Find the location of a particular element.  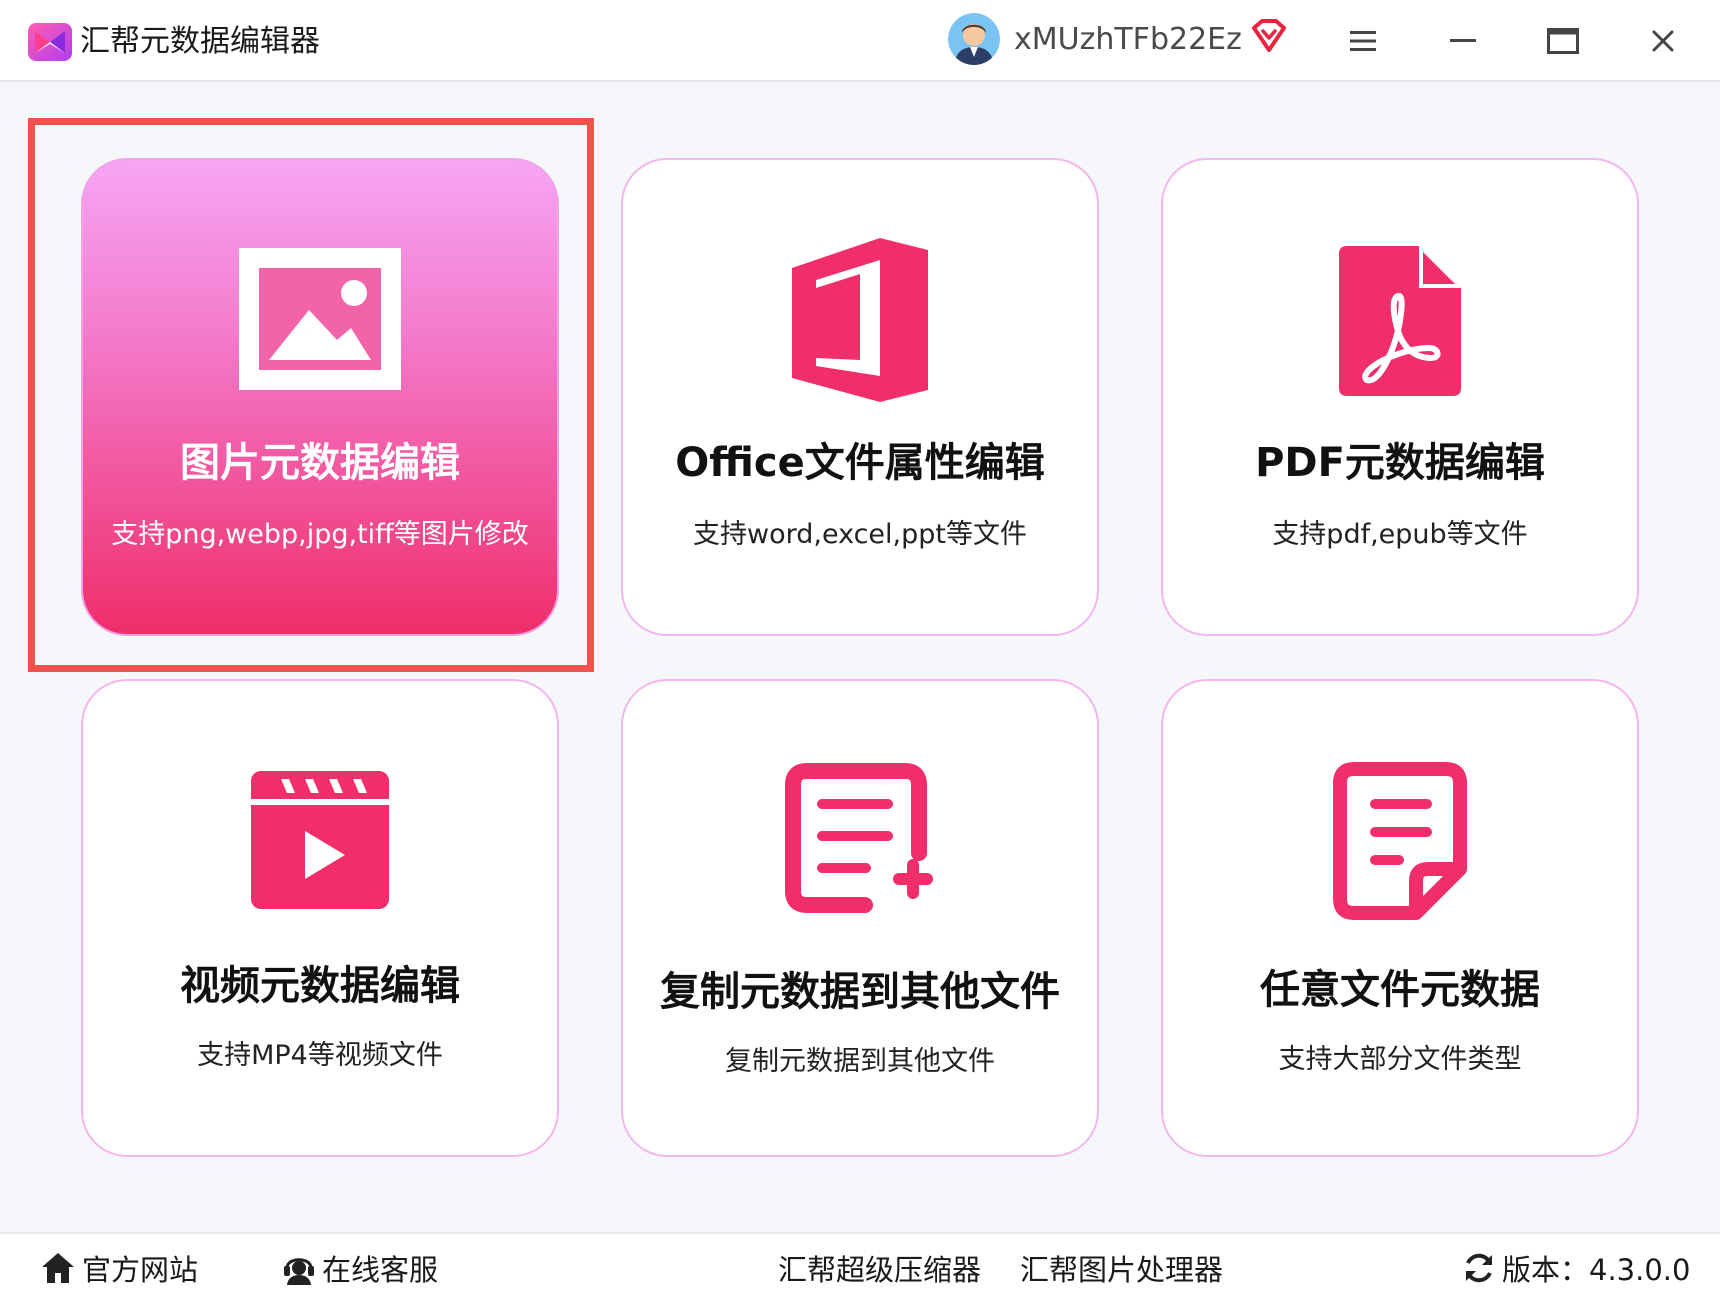

card-title: PDF元数据编辑 is located at coordinates (1400, 463).